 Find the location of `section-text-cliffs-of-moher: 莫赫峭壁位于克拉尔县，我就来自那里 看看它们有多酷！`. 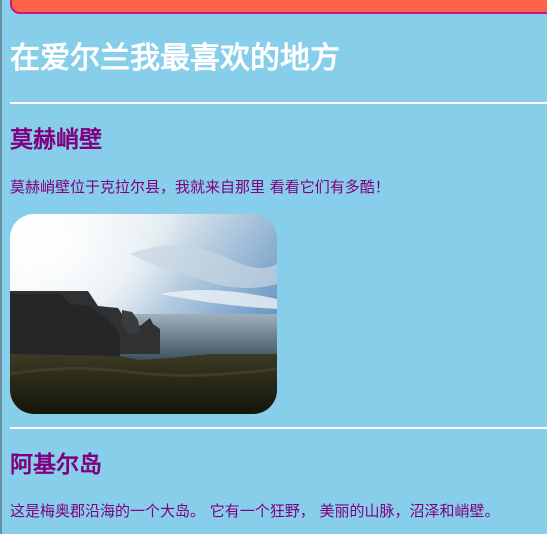

section-text-cliffs-of-moher: 莫赫峭壁位于克拉尔县，我就来自那里 看看它们有多酷！ is located at coordinates (200, 187).